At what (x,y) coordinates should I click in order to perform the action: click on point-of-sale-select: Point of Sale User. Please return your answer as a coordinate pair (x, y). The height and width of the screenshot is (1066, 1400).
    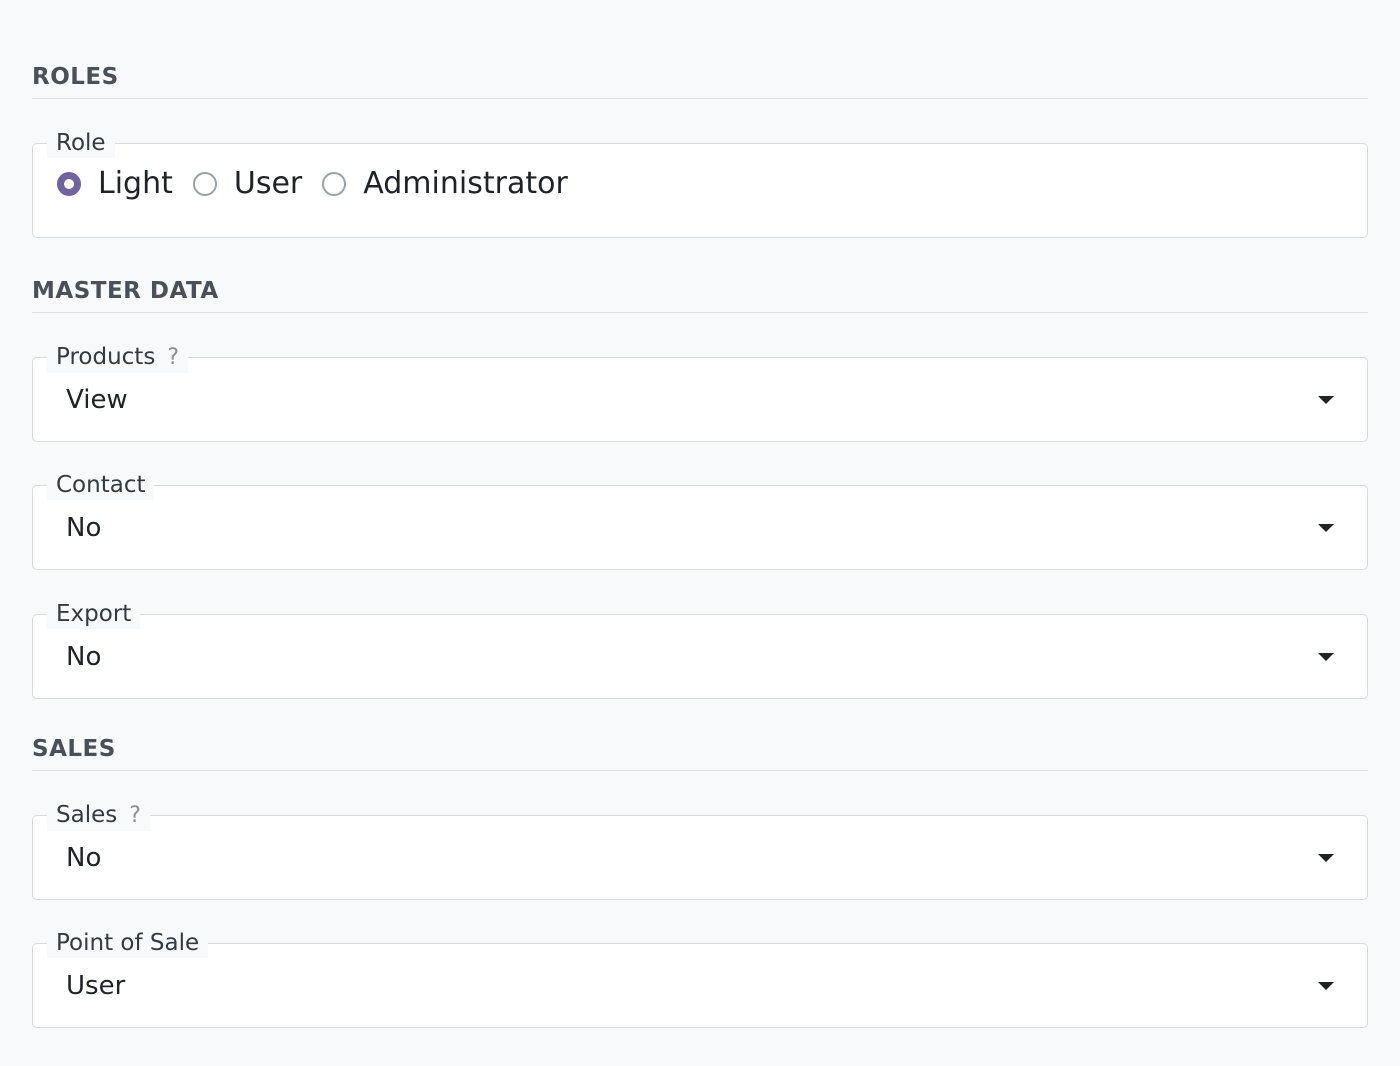
    Looking at the image, I should click on (700, 978).